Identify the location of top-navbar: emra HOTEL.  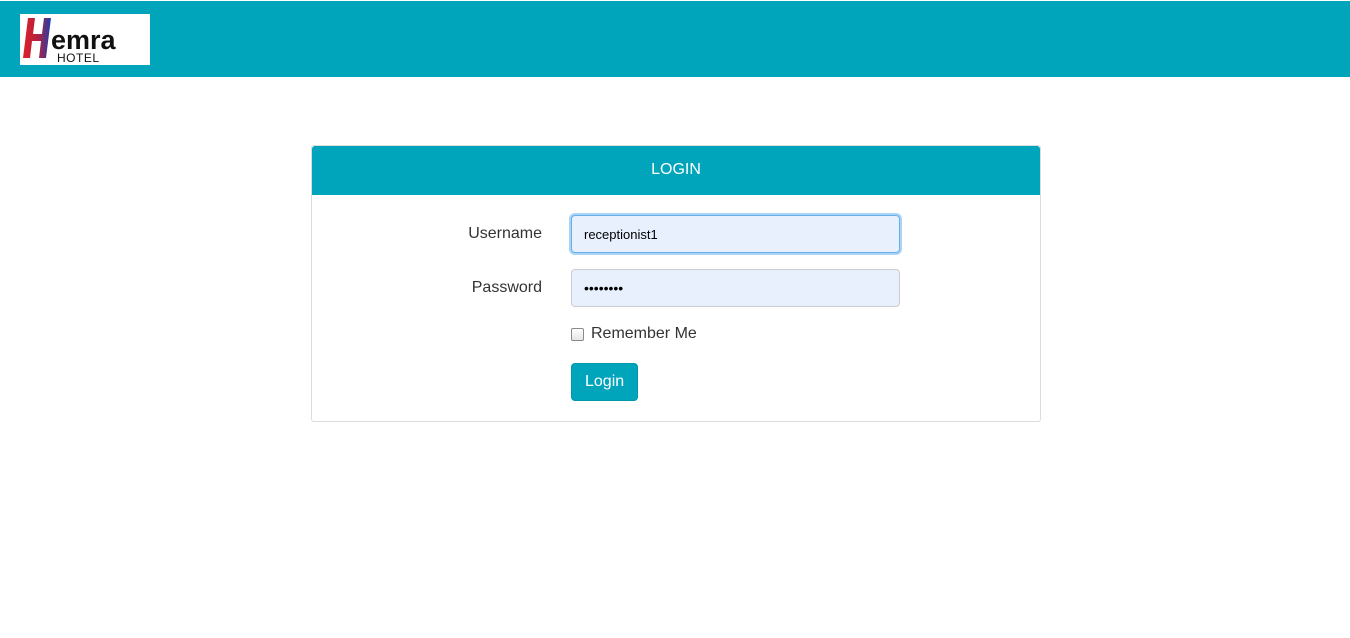
(675, 39).